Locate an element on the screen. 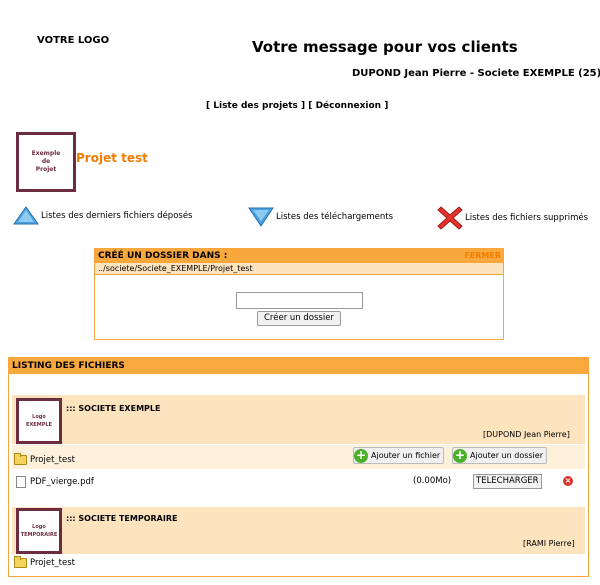 The height and width of the screenshot is (585, 600). add-folder-label: Ajouter un dossier is located at coordinates (506, 455).